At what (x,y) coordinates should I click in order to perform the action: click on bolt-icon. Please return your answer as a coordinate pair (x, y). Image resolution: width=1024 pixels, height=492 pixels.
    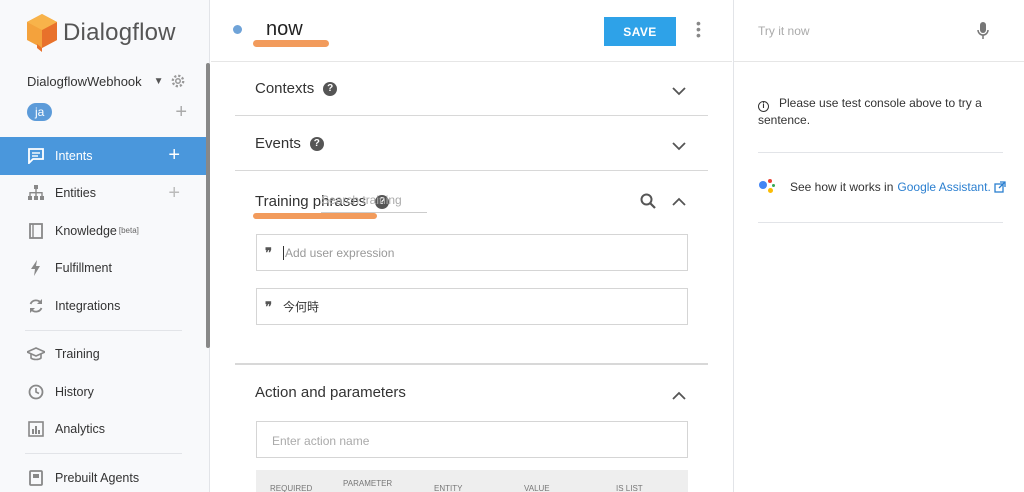
    Looking at the image, I should click on (36, 268).